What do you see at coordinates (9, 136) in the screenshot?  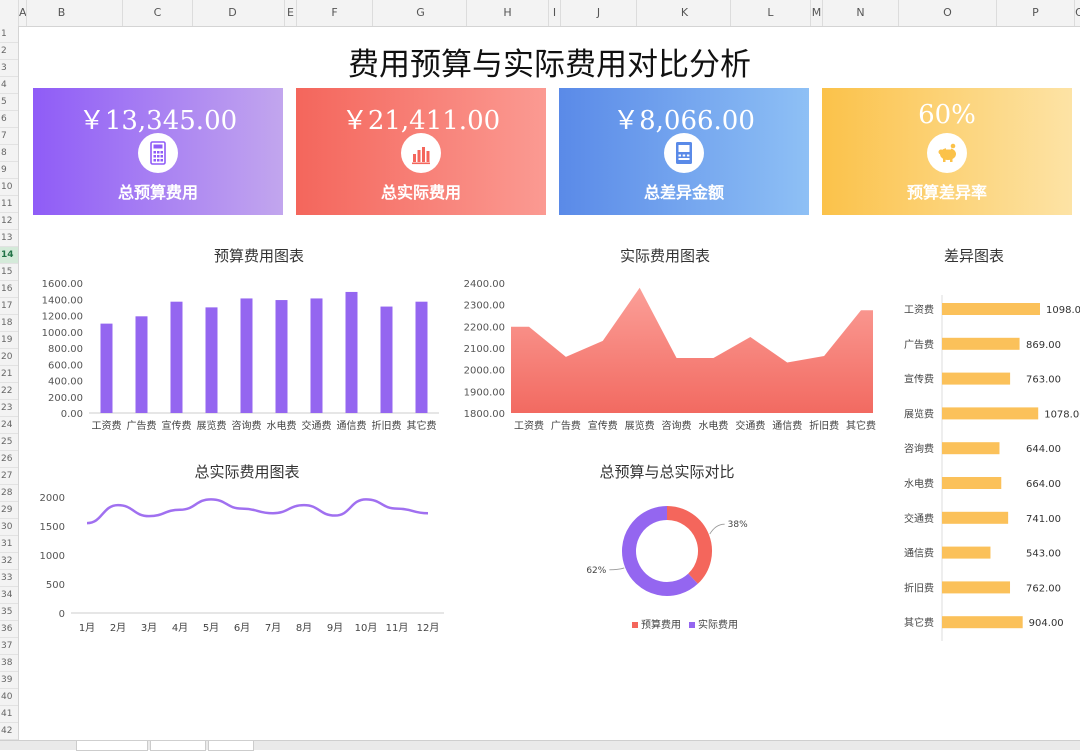 I see `row-header: 7` at bounding box center [9, 136].